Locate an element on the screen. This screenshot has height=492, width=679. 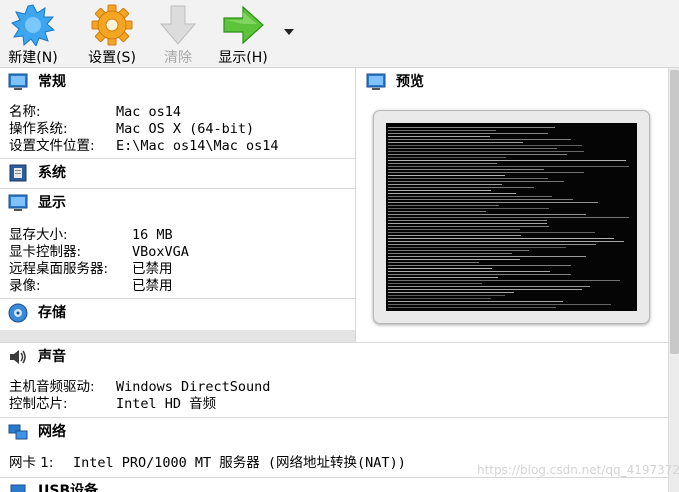
section-storage-title: 存储 is located at coordinates (52, 313).